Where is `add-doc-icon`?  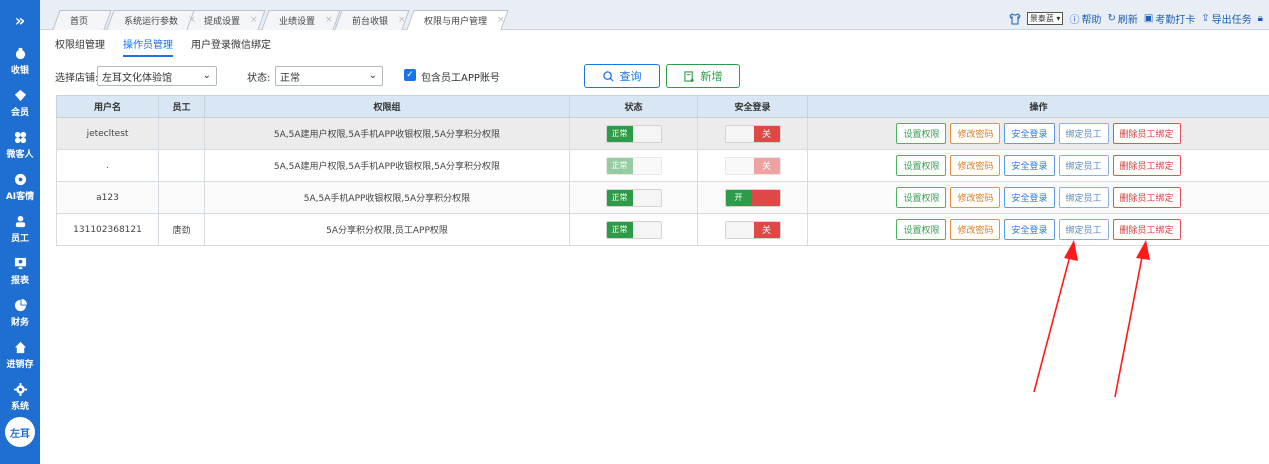 add-doc-icon is located at coordinates (688, 76).